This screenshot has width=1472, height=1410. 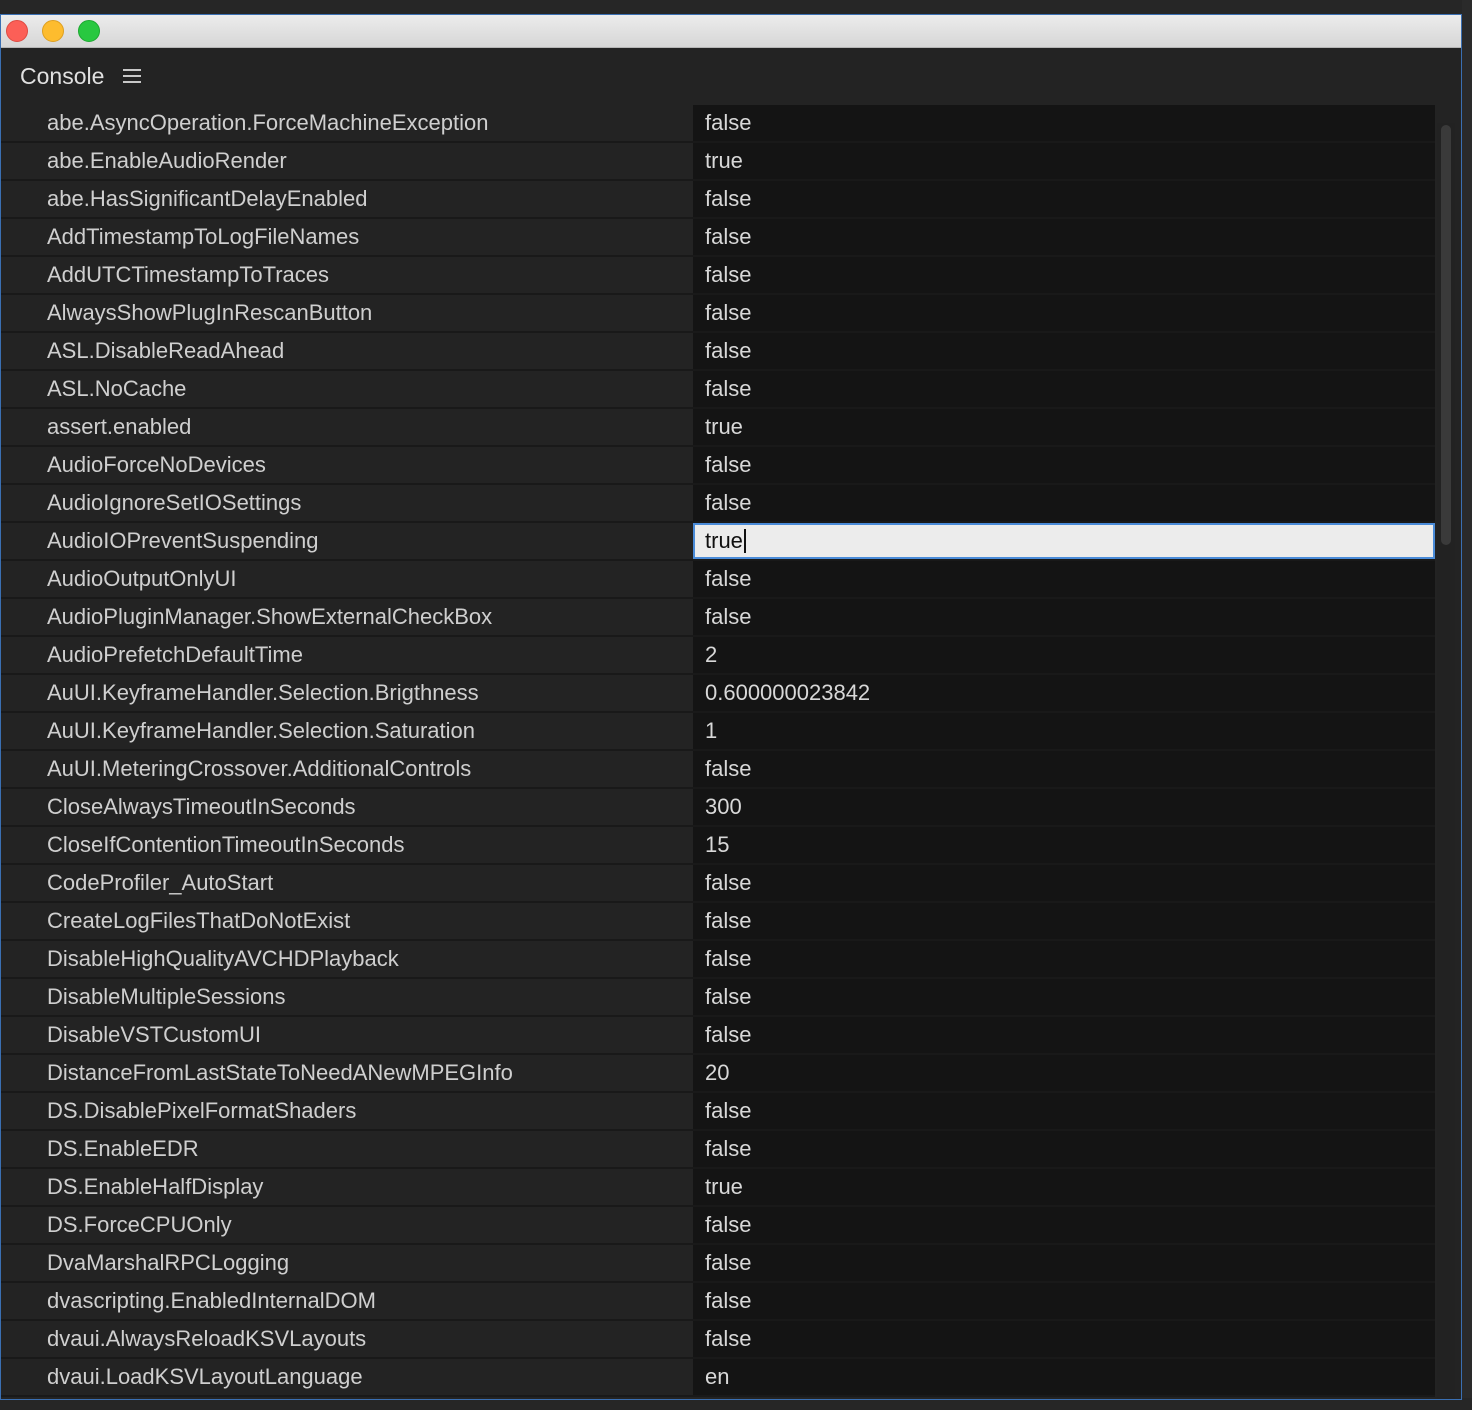 What do you see at coordinates (723, 806) in the screenshot?
I see `setting-value-text: 300` at bounding box center [723, 806].